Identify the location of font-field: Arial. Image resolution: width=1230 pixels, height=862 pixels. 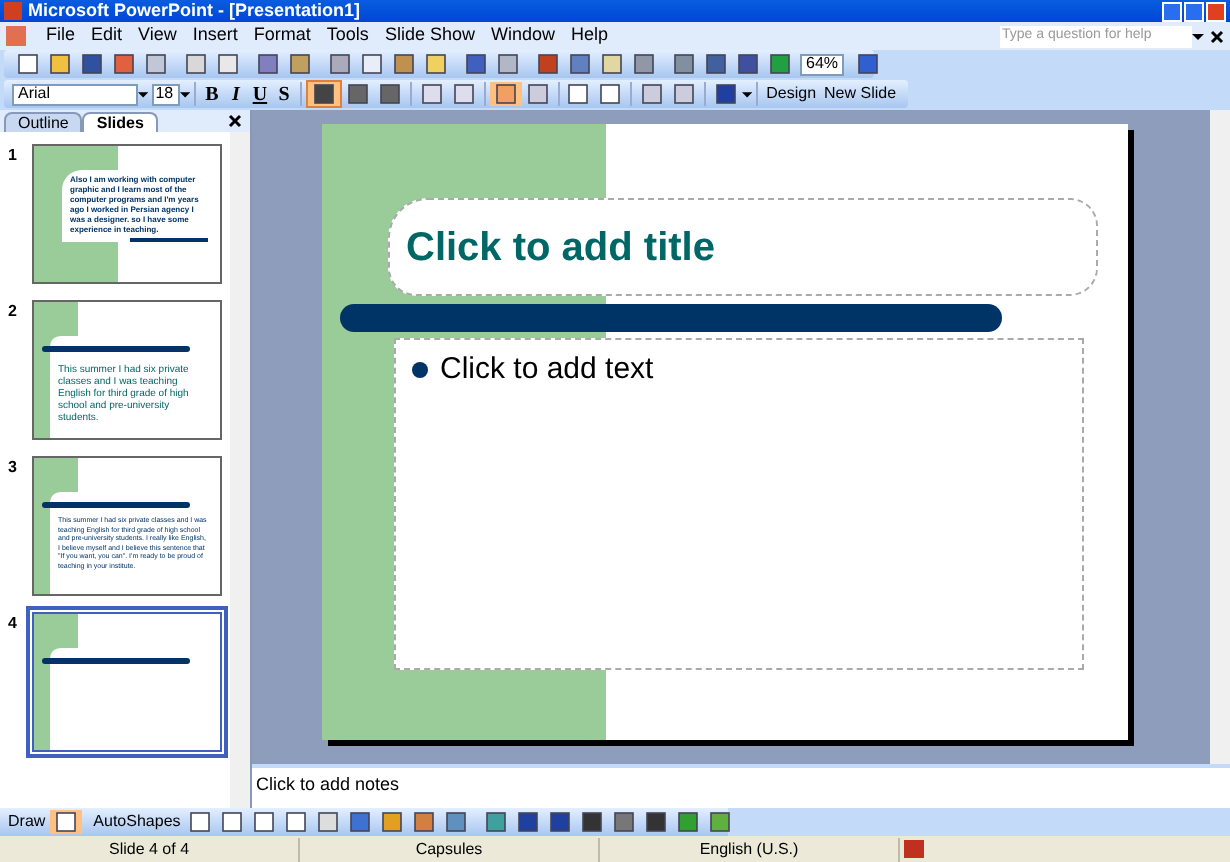
(75, 94).